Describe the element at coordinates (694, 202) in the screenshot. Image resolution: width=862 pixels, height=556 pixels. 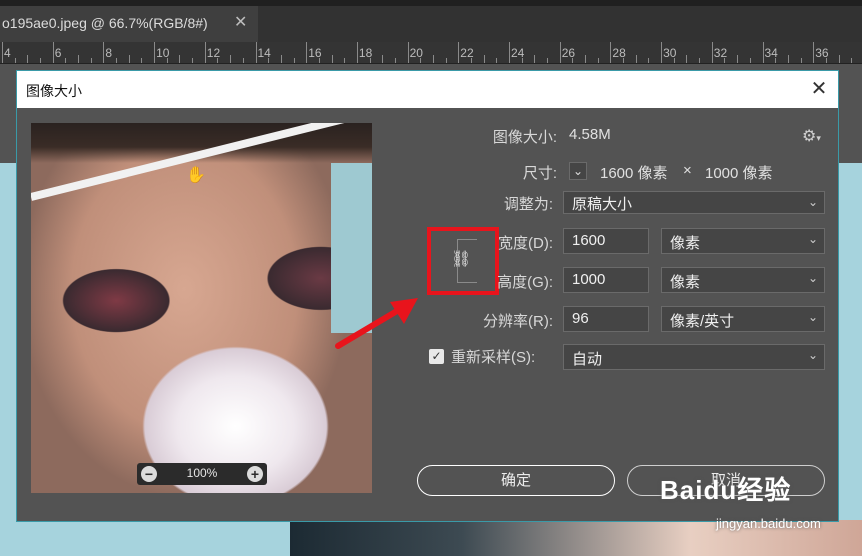
I see `fit-to-select: 原稿大小 ⌄` at that location.